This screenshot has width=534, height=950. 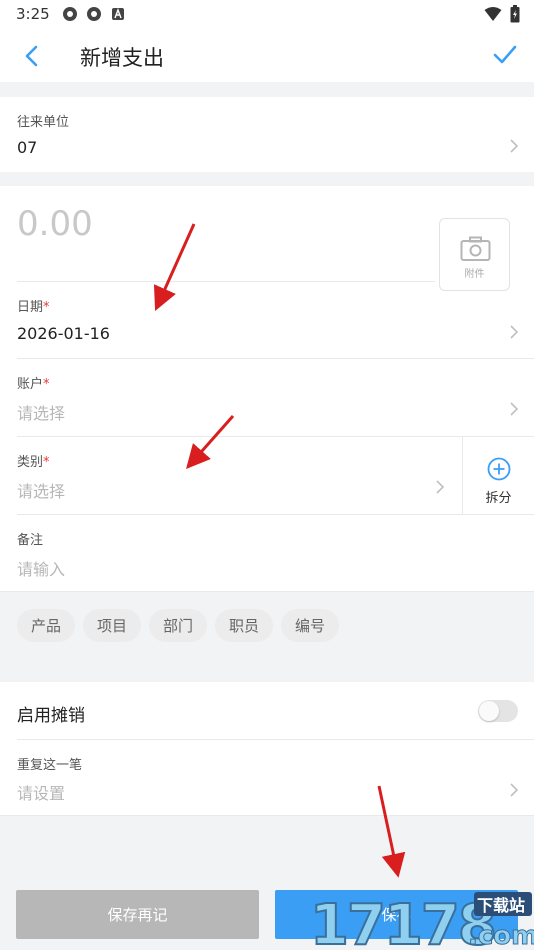 What do you see at coordinates (46, 625) in the screenshot?
I see `tag-chip-product: 产品` at bounding box center [46, 625].